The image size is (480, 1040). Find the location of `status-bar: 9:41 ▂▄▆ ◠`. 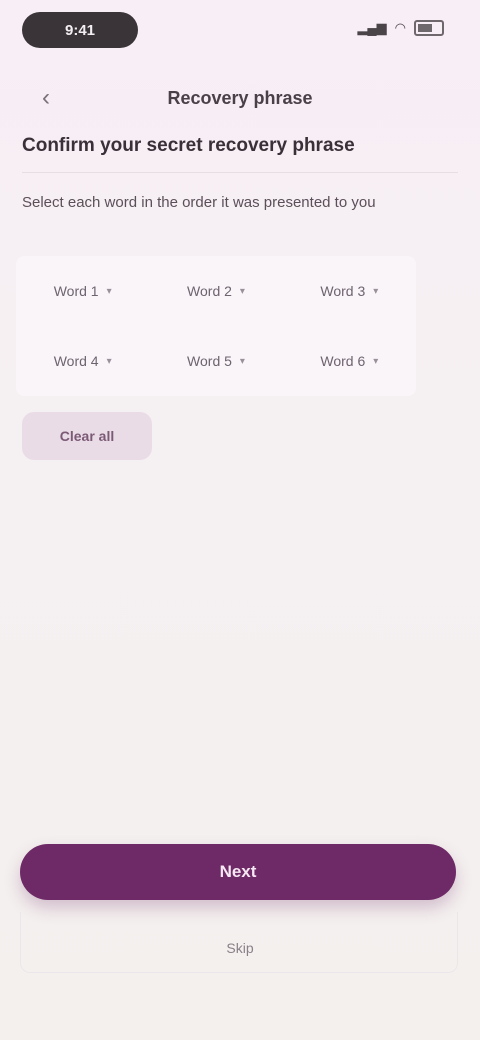

status-bar: 9:41 ▂▄▆ ◠ is located at coordinates (240, 30).